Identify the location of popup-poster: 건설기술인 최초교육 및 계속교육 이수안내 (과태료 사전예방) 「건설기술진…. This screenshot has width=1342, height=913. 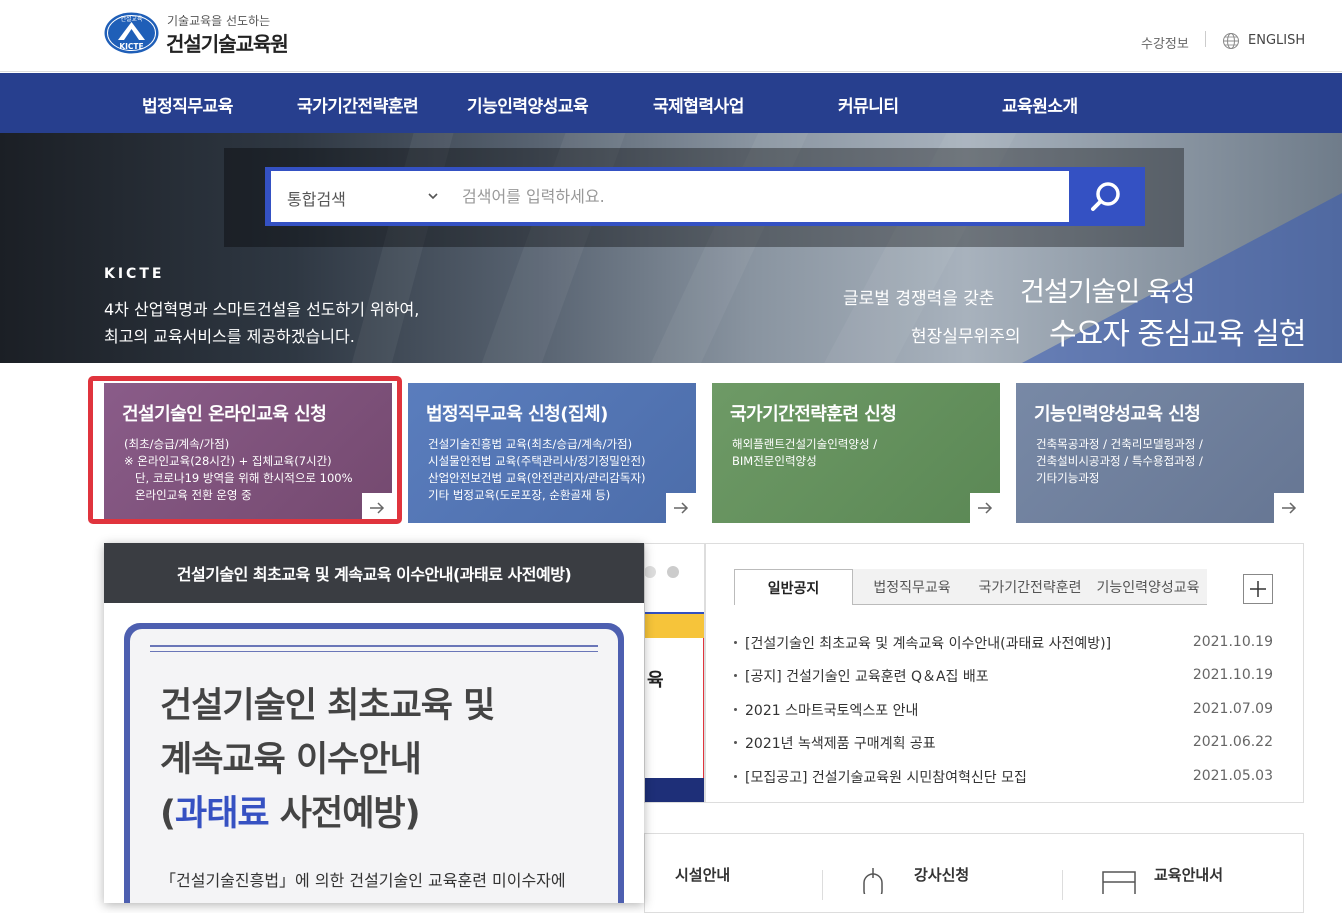
(374, 763).